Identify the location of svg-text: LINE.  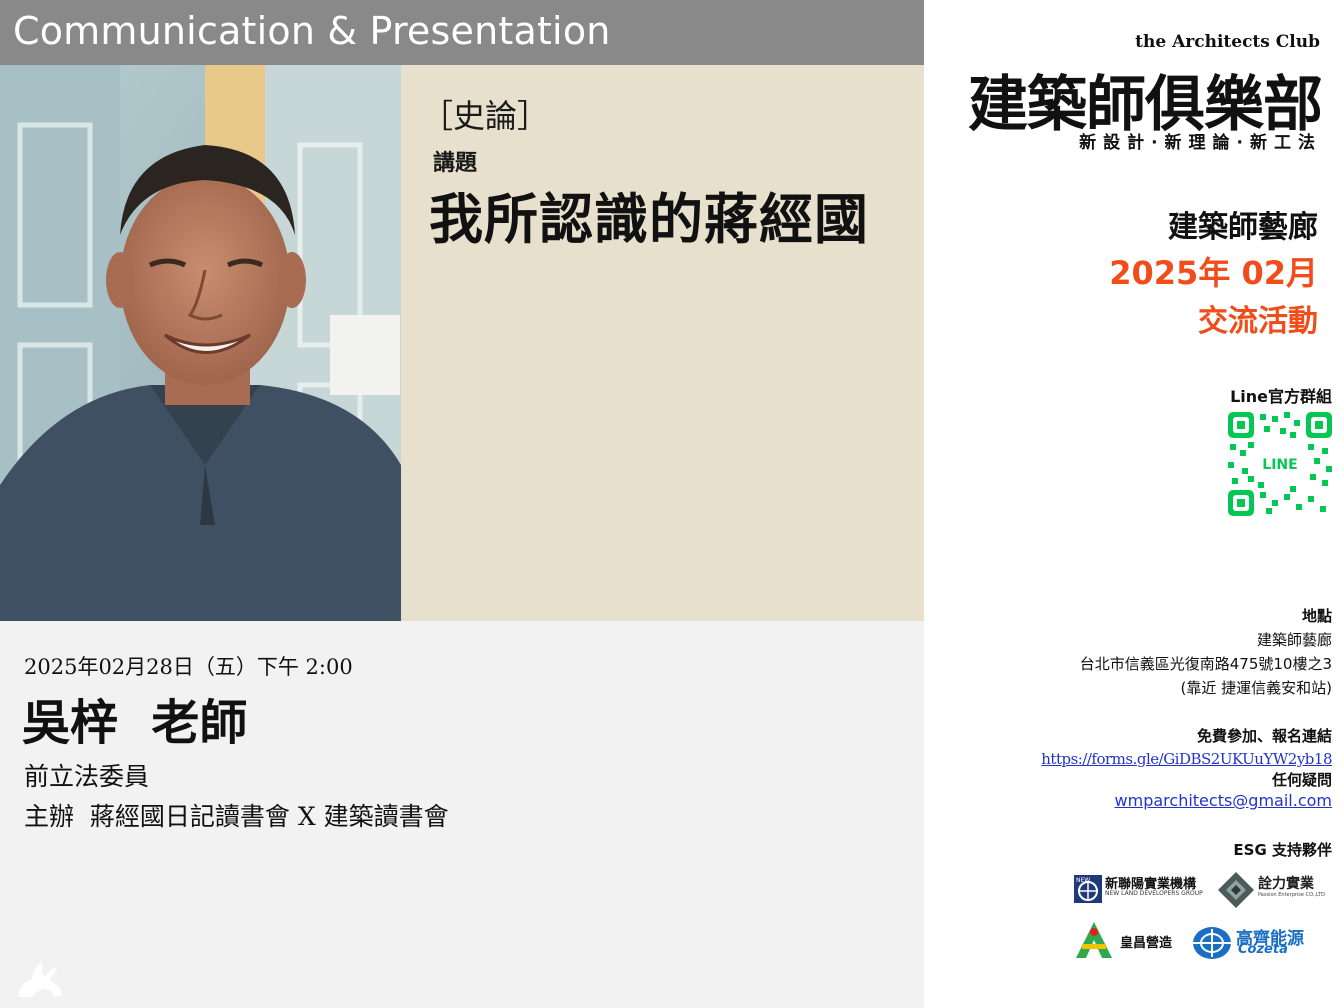
(1279, 465).